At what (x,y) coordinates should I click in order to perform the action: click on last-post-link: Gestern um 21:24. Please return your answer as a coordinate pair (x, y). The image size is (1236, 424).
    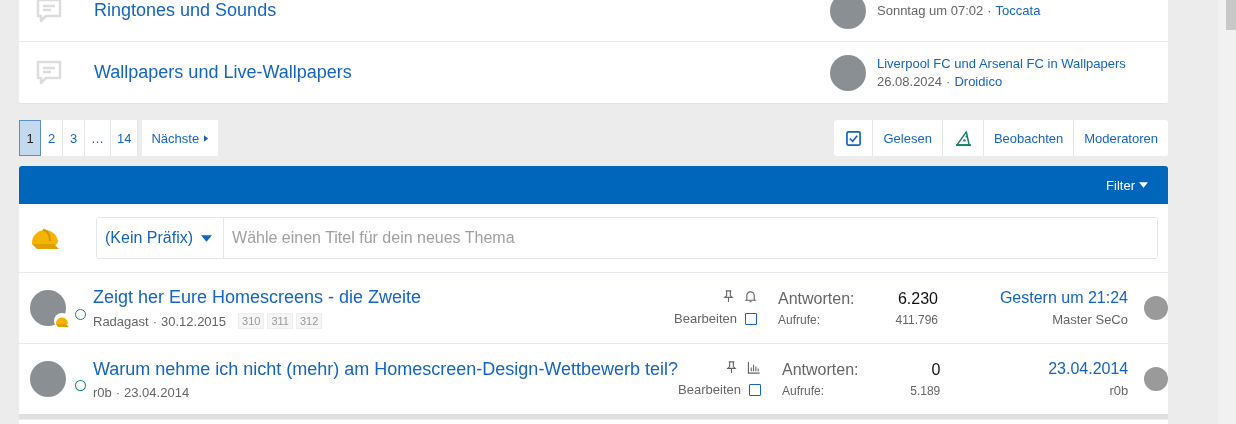
    Looking at the image, I should click on (1063, 298).